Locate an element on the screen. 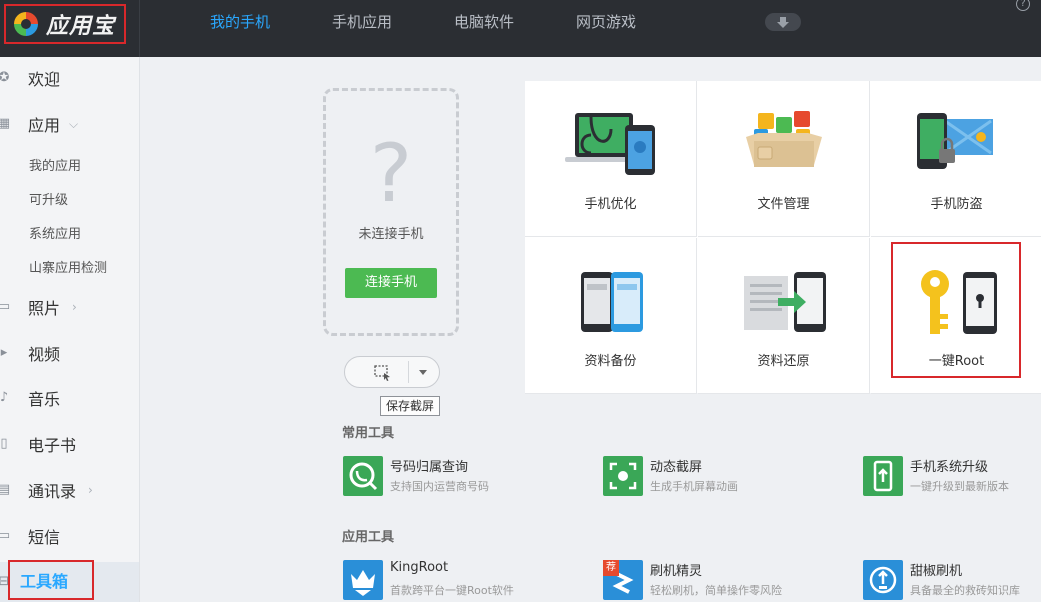 This screenshot has height=602, width=1041. grid-item-phone-optimize: 手机优化 is located at coordinates (611, 159).